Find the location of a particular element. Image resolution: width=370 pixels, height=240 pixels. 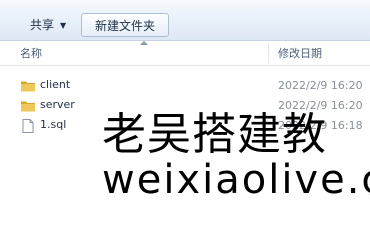

new-folder-button: 新建文件夹 is located at coordinates (125, 25).